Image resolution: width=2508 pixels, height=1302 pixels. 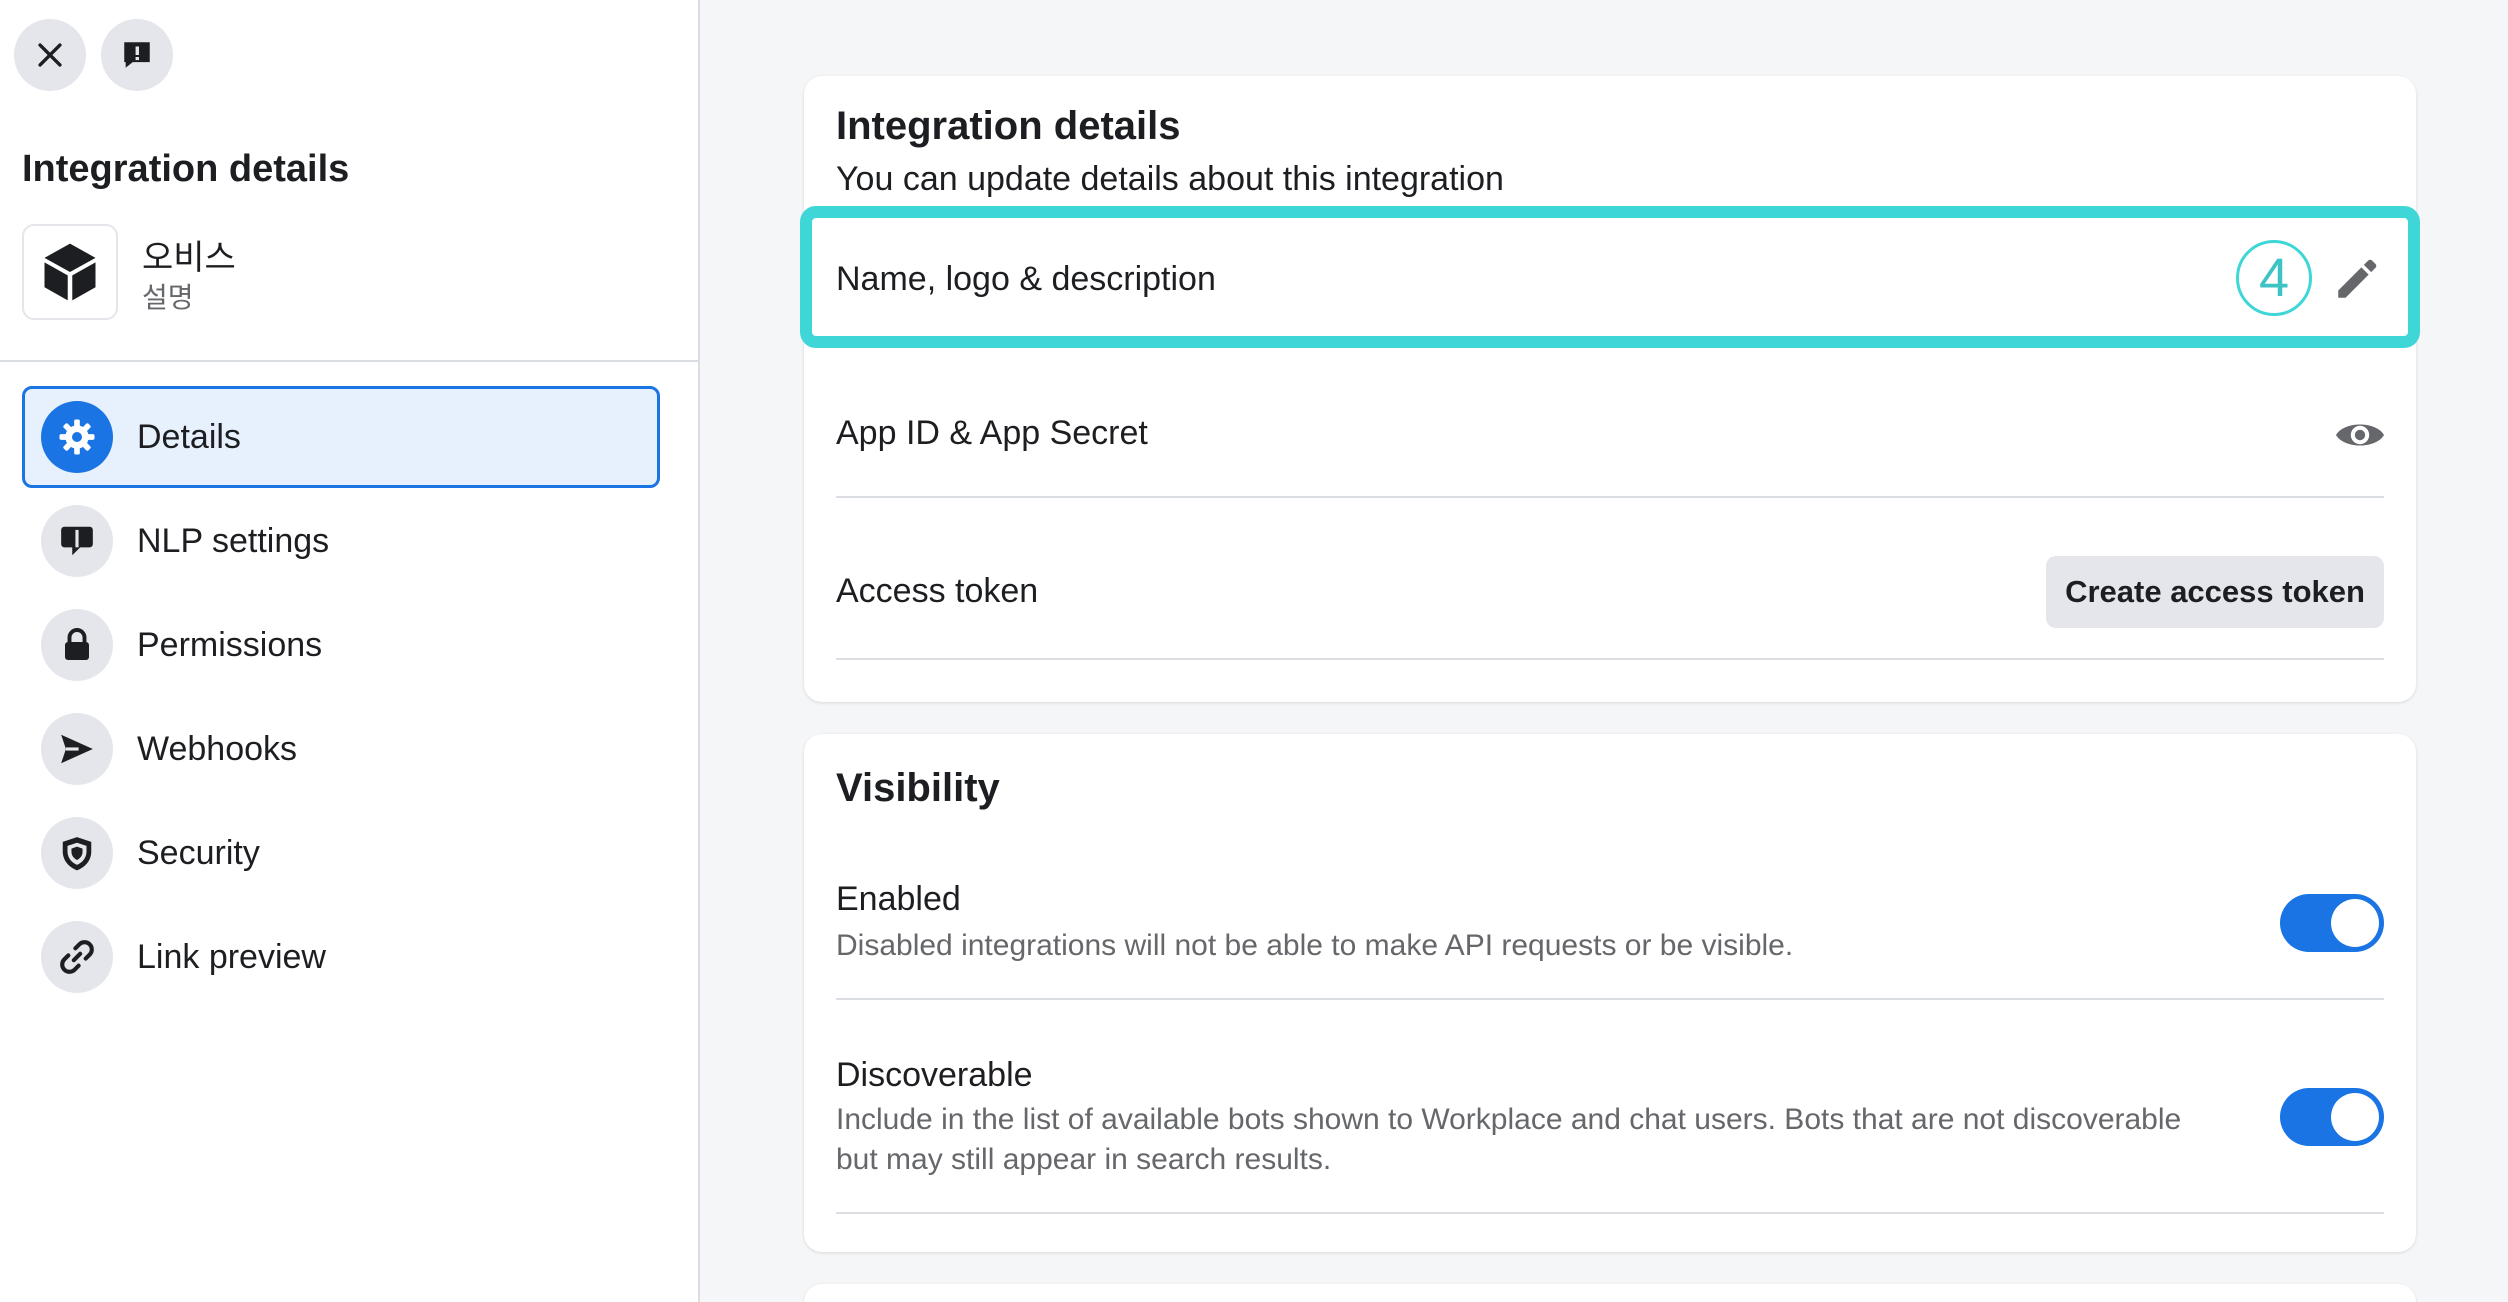 What do you see at coordinates (77, 644) in the screenshot?
I see `lock-icon` at bounding box center [77, 644].